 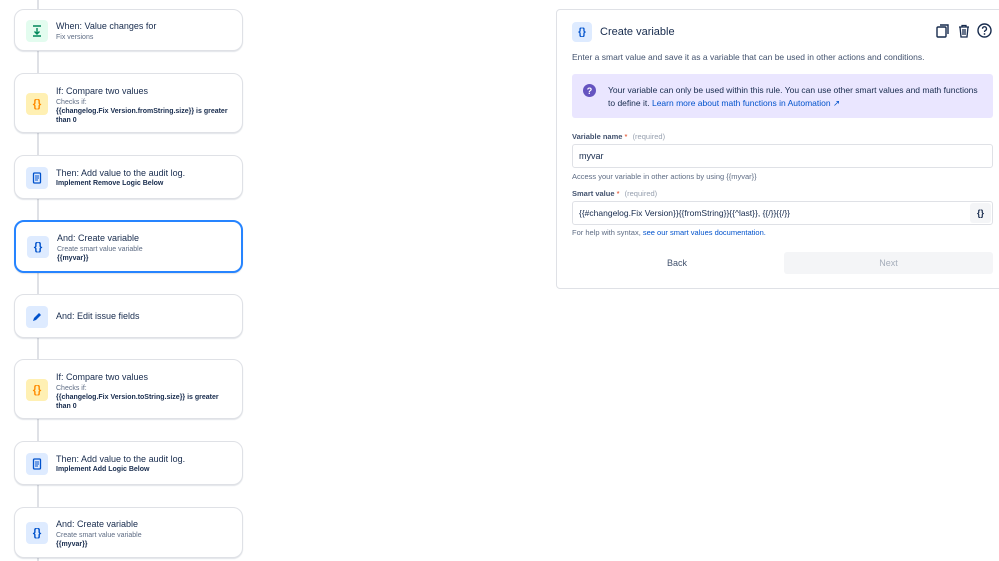 I want to click on rule-card-edit-fields: And: Edit issue fields, so click(x=128, y=316).